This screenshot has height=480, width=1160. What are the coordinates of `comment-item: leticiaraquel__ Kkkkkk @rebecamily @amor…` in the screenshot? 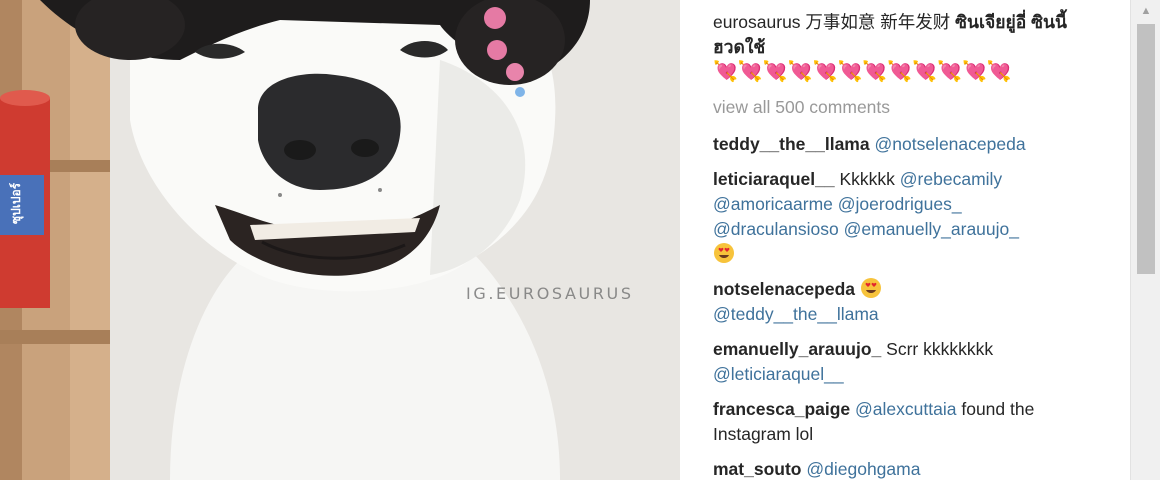 It's located at (903, 217).